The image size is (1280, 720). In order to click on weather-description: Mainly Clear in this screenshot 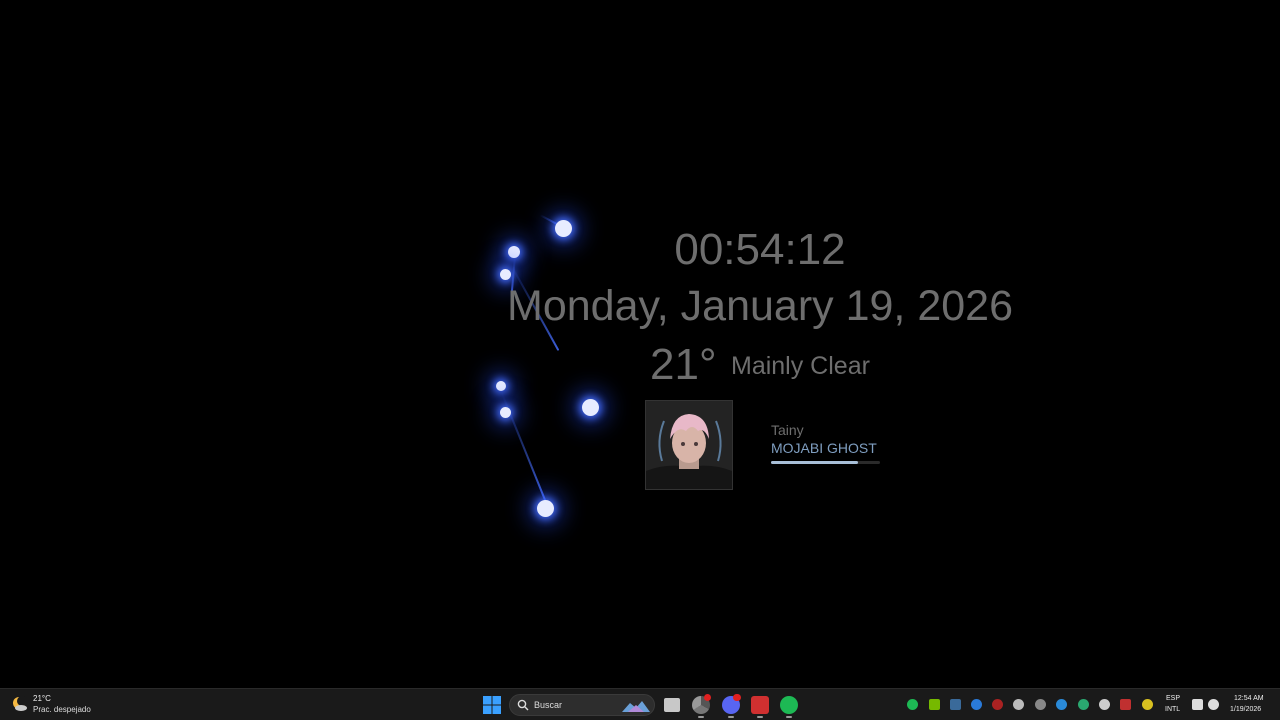, I will do `click(800, 366)`.